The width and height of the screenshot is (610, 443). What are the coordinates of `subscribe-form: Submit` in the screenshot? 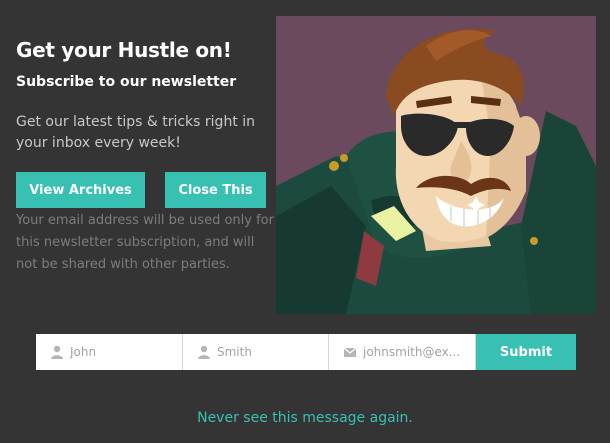 It's located at (306, 352).